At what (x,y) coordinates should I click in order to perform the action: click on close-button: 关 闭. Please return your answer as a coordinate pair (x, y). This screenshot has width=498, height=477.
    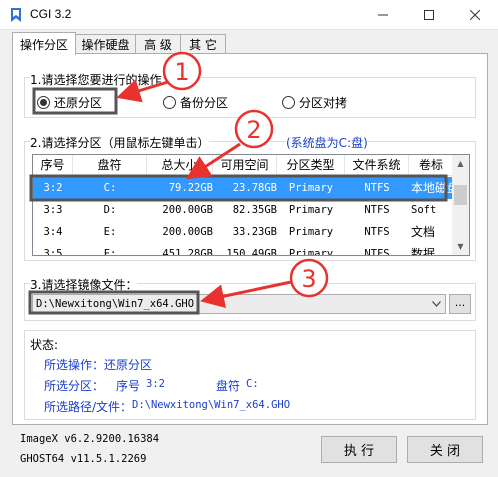
    Looking at the image, I should click on (445, 449).